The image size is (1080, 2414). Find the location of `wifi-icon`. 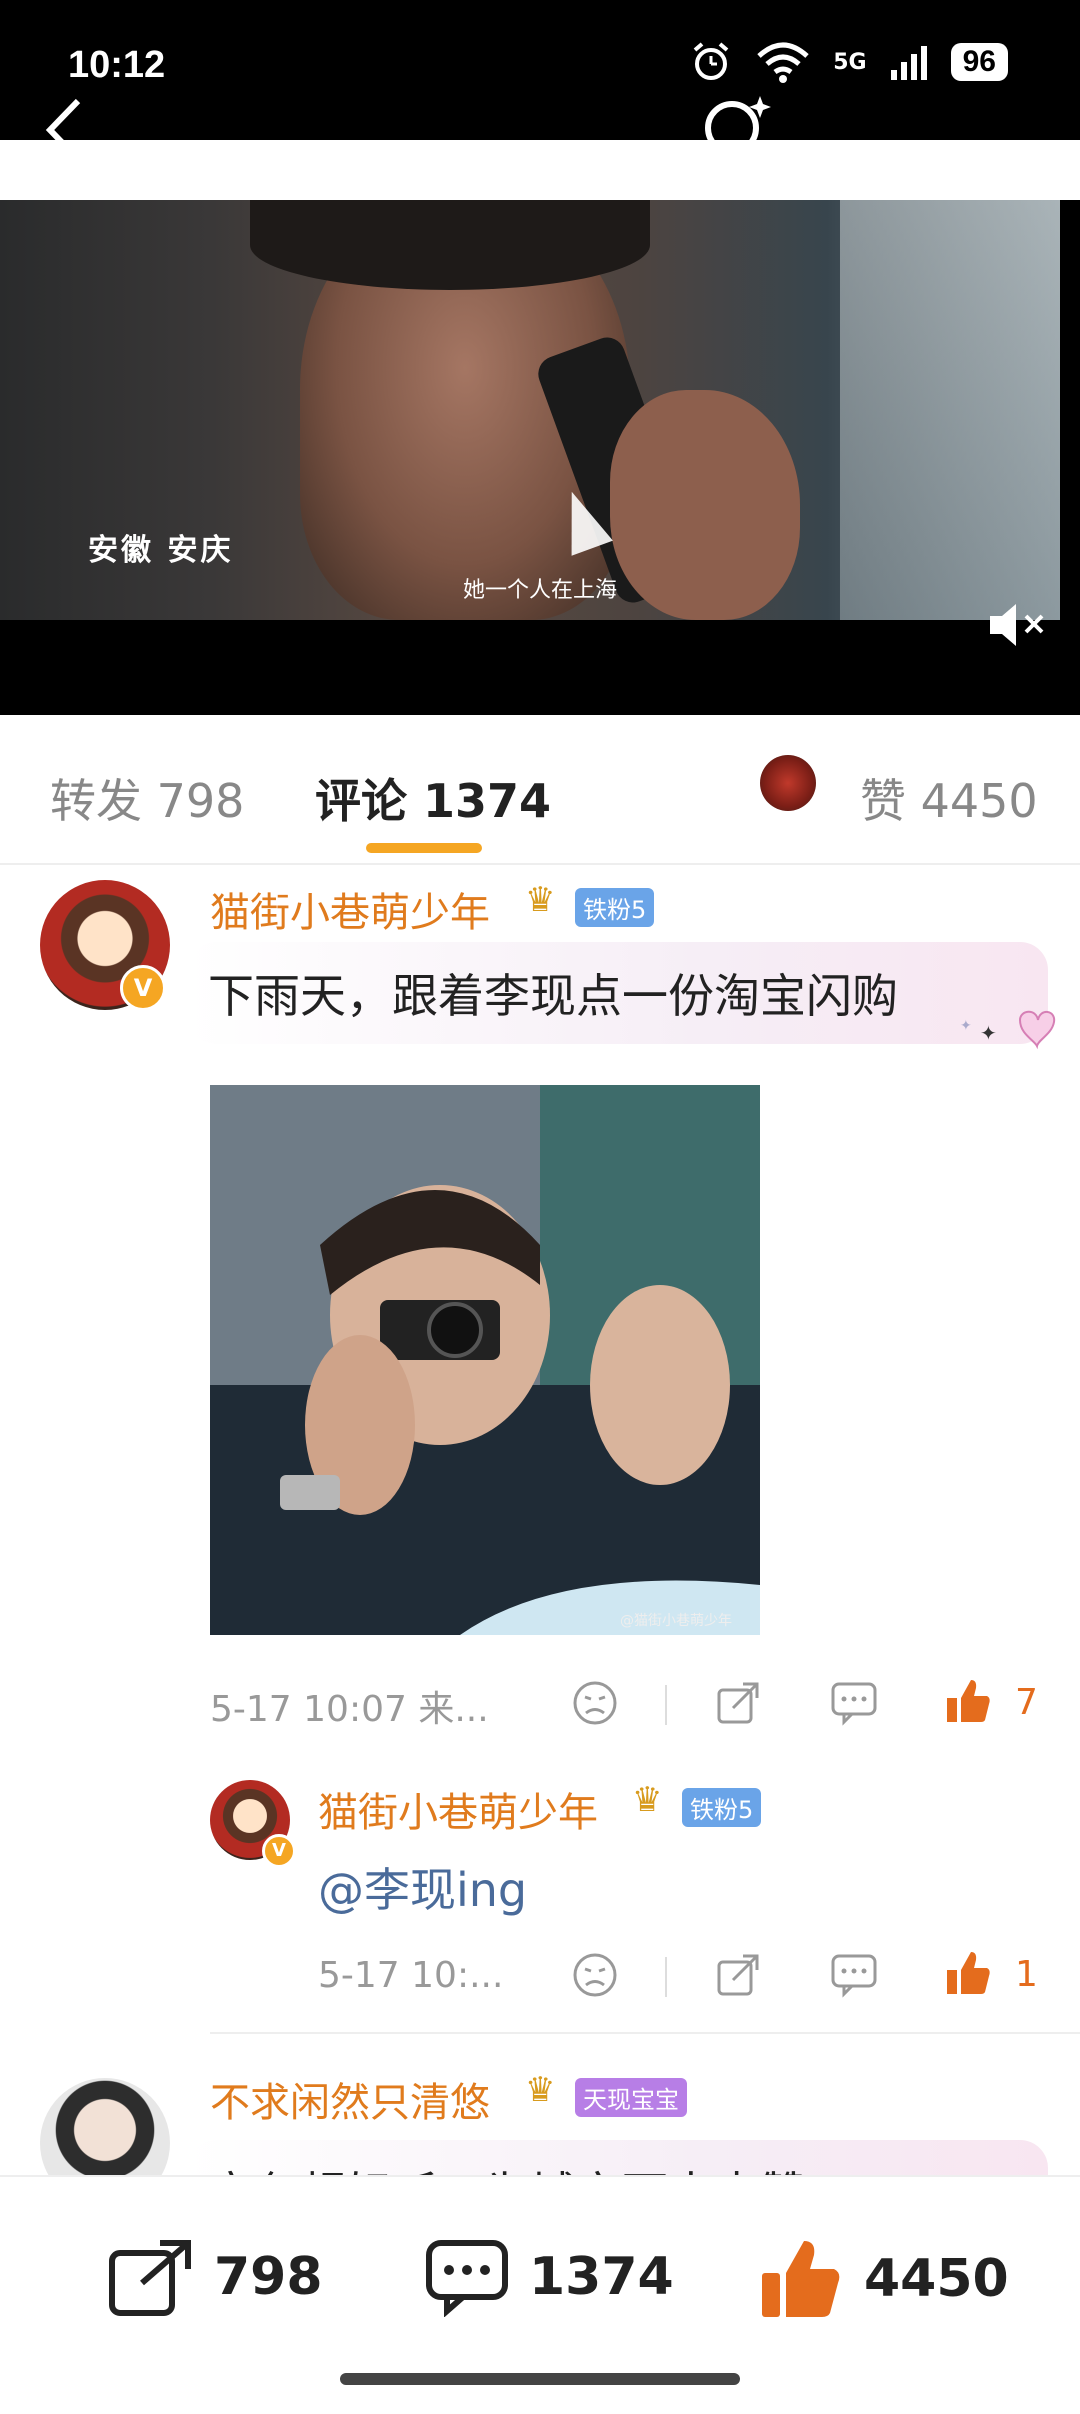

wifi-icon is located at coordinates (783, 62).